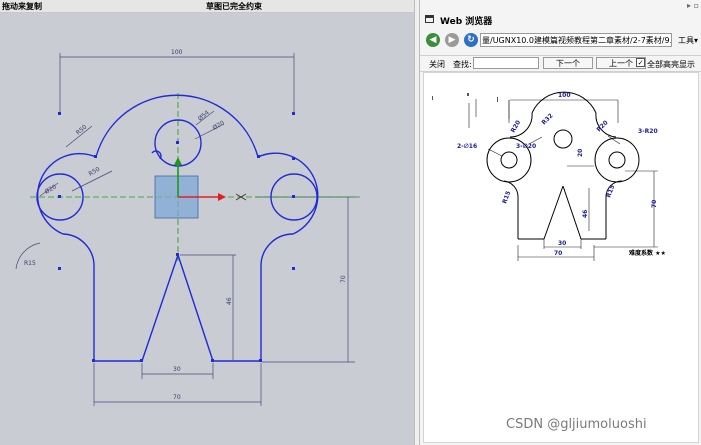 The width and height of the screenshot is (701, 445). What do you see at coordinates (568, 63) in the screenshot?
I see `find-next-button: 下一个` at bounding box center [568, 63].